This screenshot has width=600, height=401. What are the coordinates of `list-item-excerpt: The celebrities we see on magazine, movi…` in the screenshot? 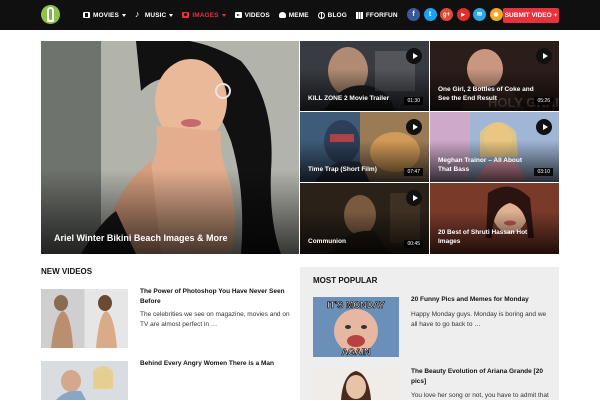 It's located at (215, 319).